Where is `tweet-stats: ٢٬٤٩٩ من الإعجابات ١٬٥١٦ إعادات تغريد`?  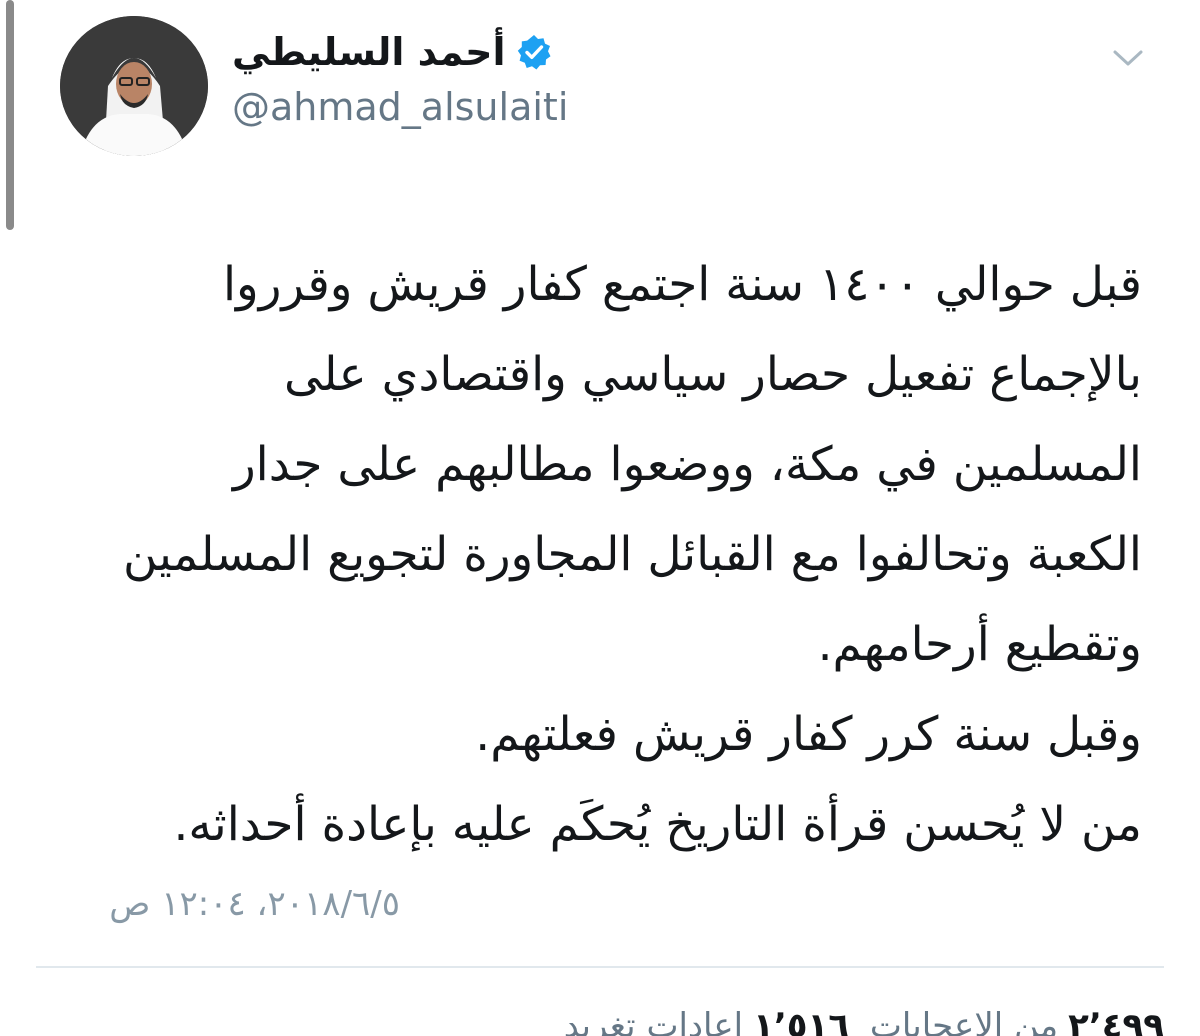 tweet-stats: ٢٬٤٩٩ من الإعجابات ١٬٥١٦ إعادات تغريد is located at coordinates (859, 1021).